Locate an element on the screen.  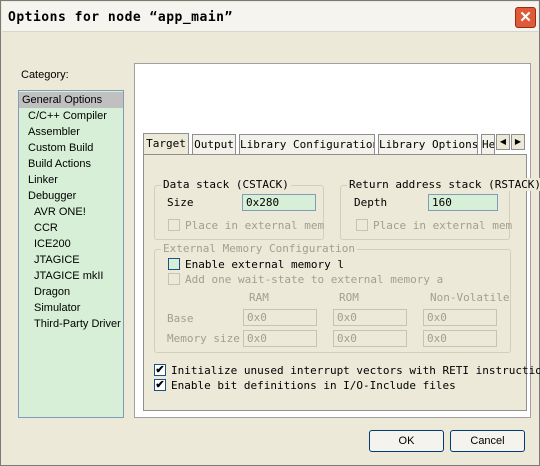
return-stack-ext-mem-label: Place in external mem is located at coordinates (443, 225).